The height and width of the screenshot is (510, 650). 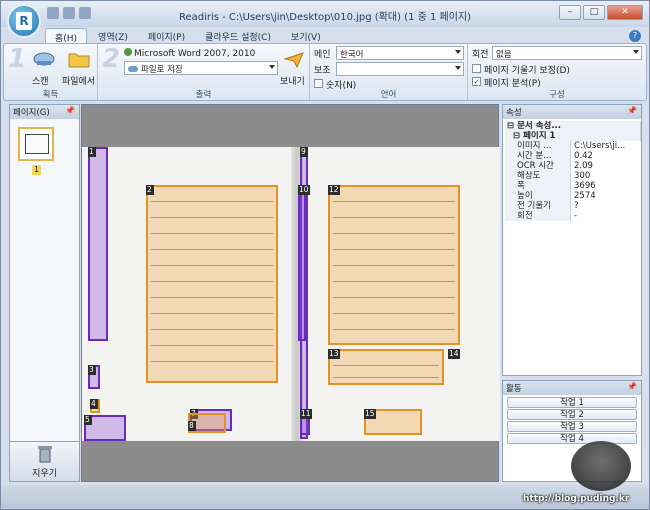 What do you see at coordinates (306, 414) in the screenshot?
I see `zone-number: 11` at bounding box center [306, 414].